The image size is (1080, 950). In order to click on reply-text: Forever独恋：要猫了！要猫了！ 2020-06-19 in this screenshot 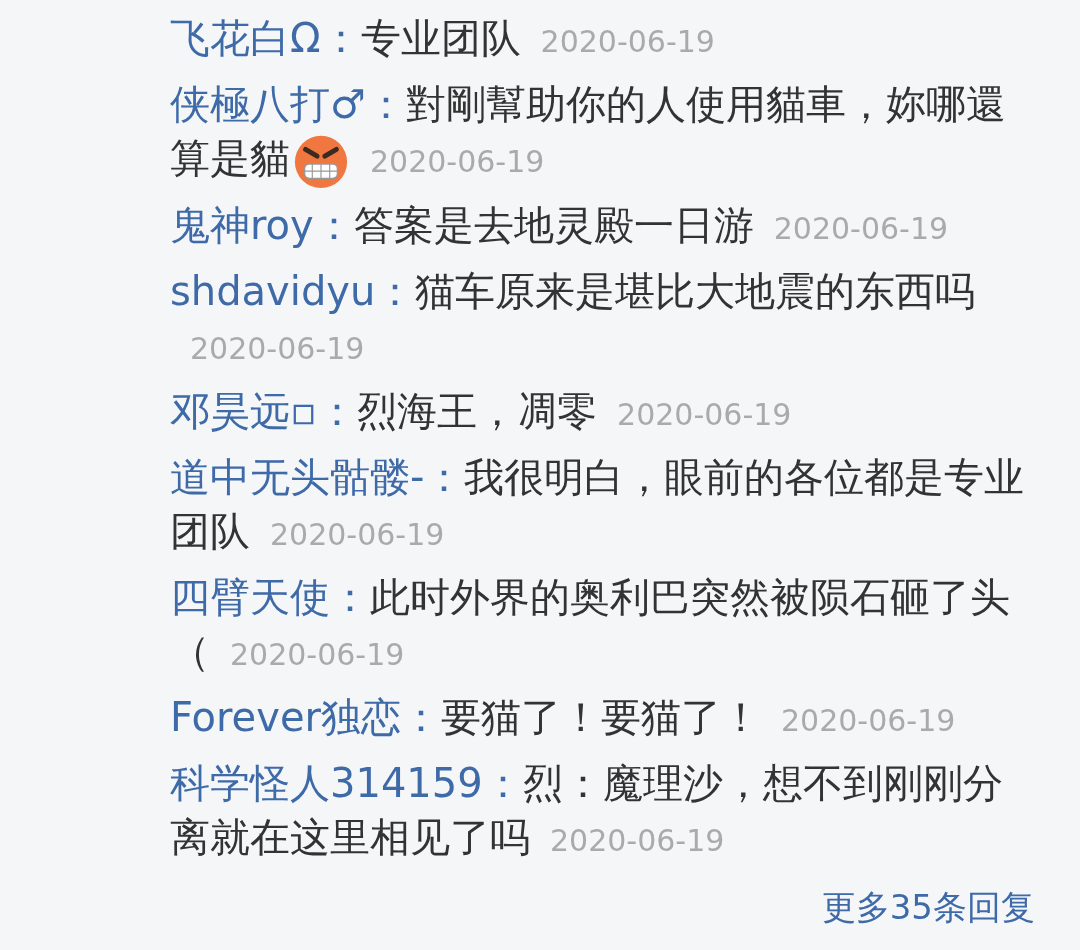, I will do `click(563, 717)`.